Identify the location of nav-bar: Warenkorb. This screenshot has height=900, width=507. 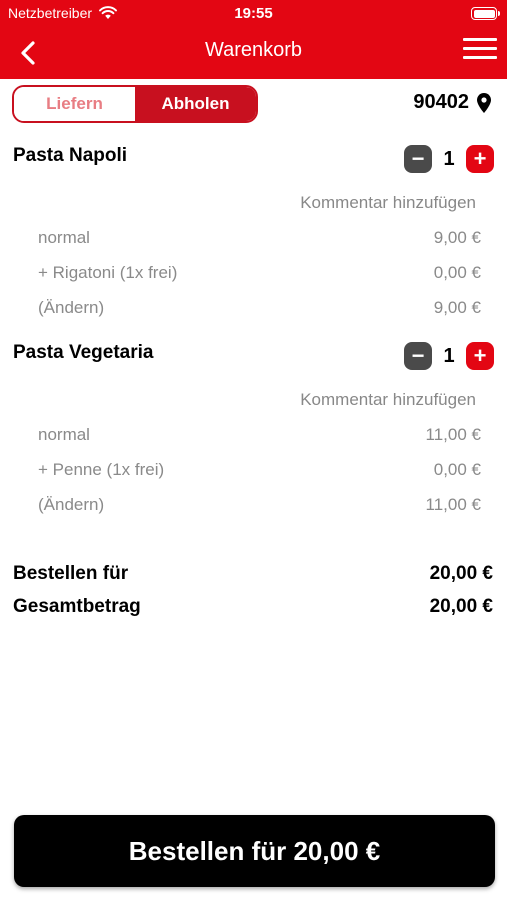
(253, 52).